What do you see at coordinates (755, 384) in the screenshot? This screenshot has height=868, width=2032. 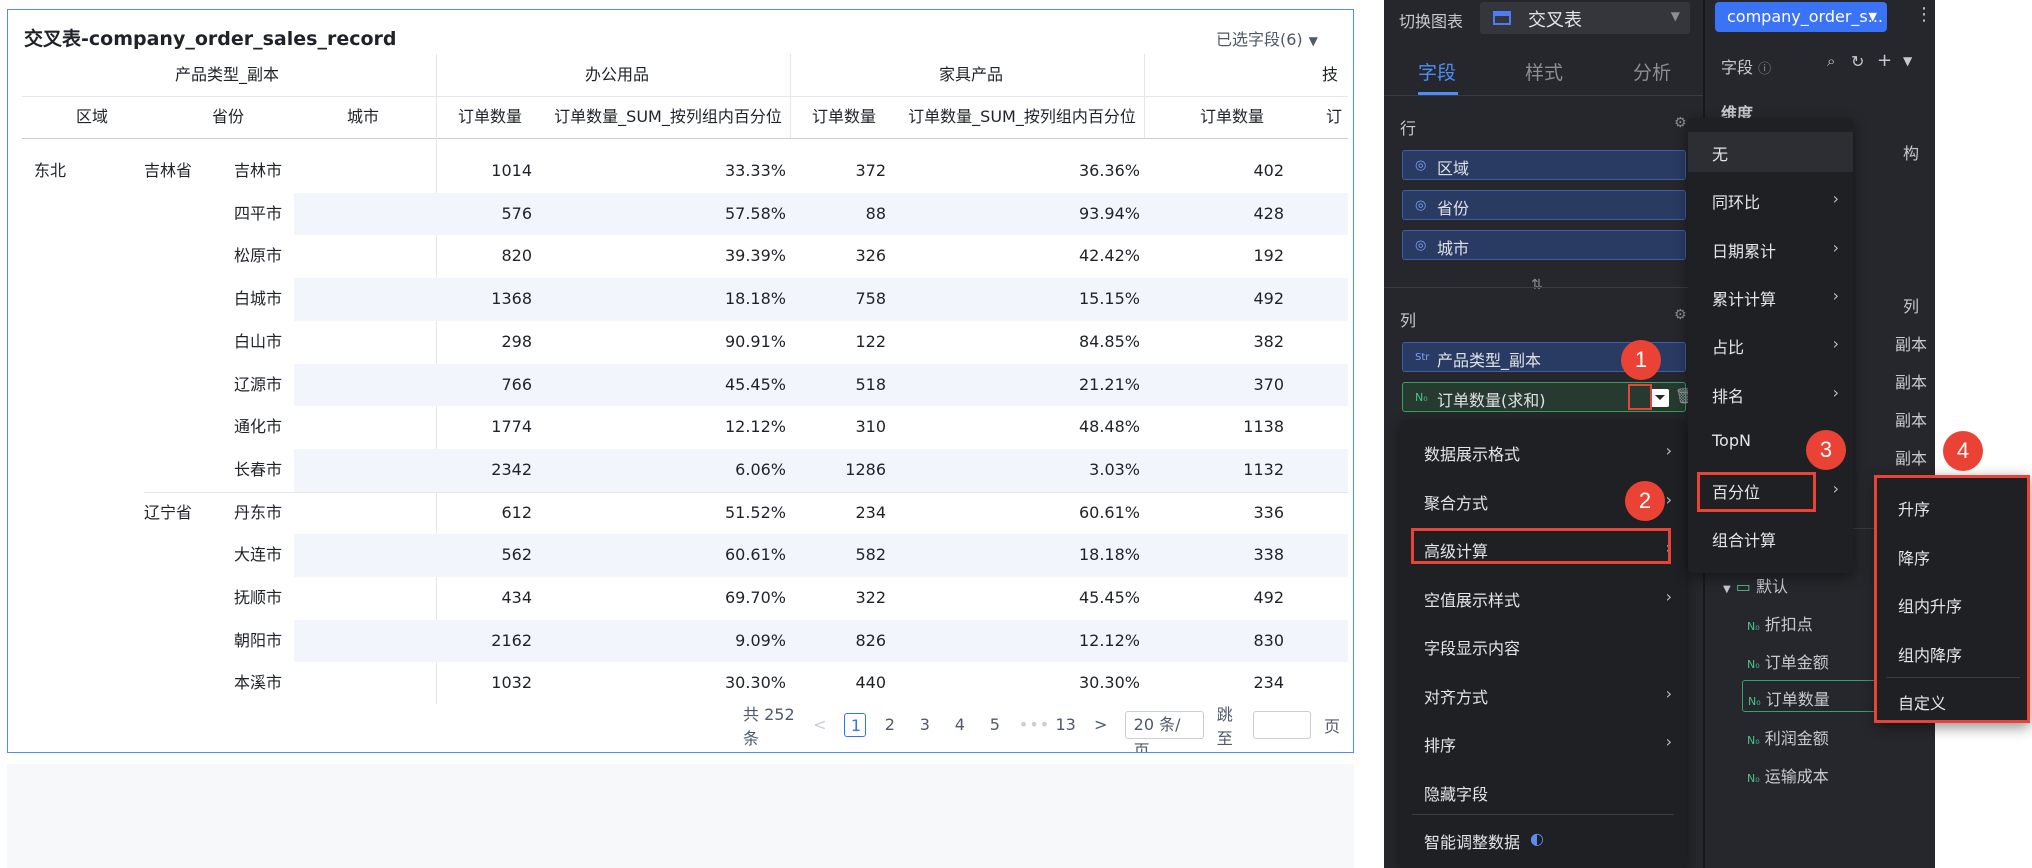 I see `cell-value: 45.45%` at bounding box center [755, 384].